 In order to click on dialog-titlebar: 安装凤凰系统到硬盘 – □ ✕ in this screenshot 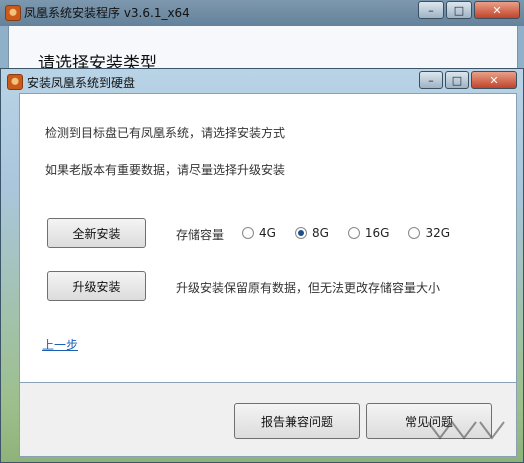, I will do `click(262, 81)`.